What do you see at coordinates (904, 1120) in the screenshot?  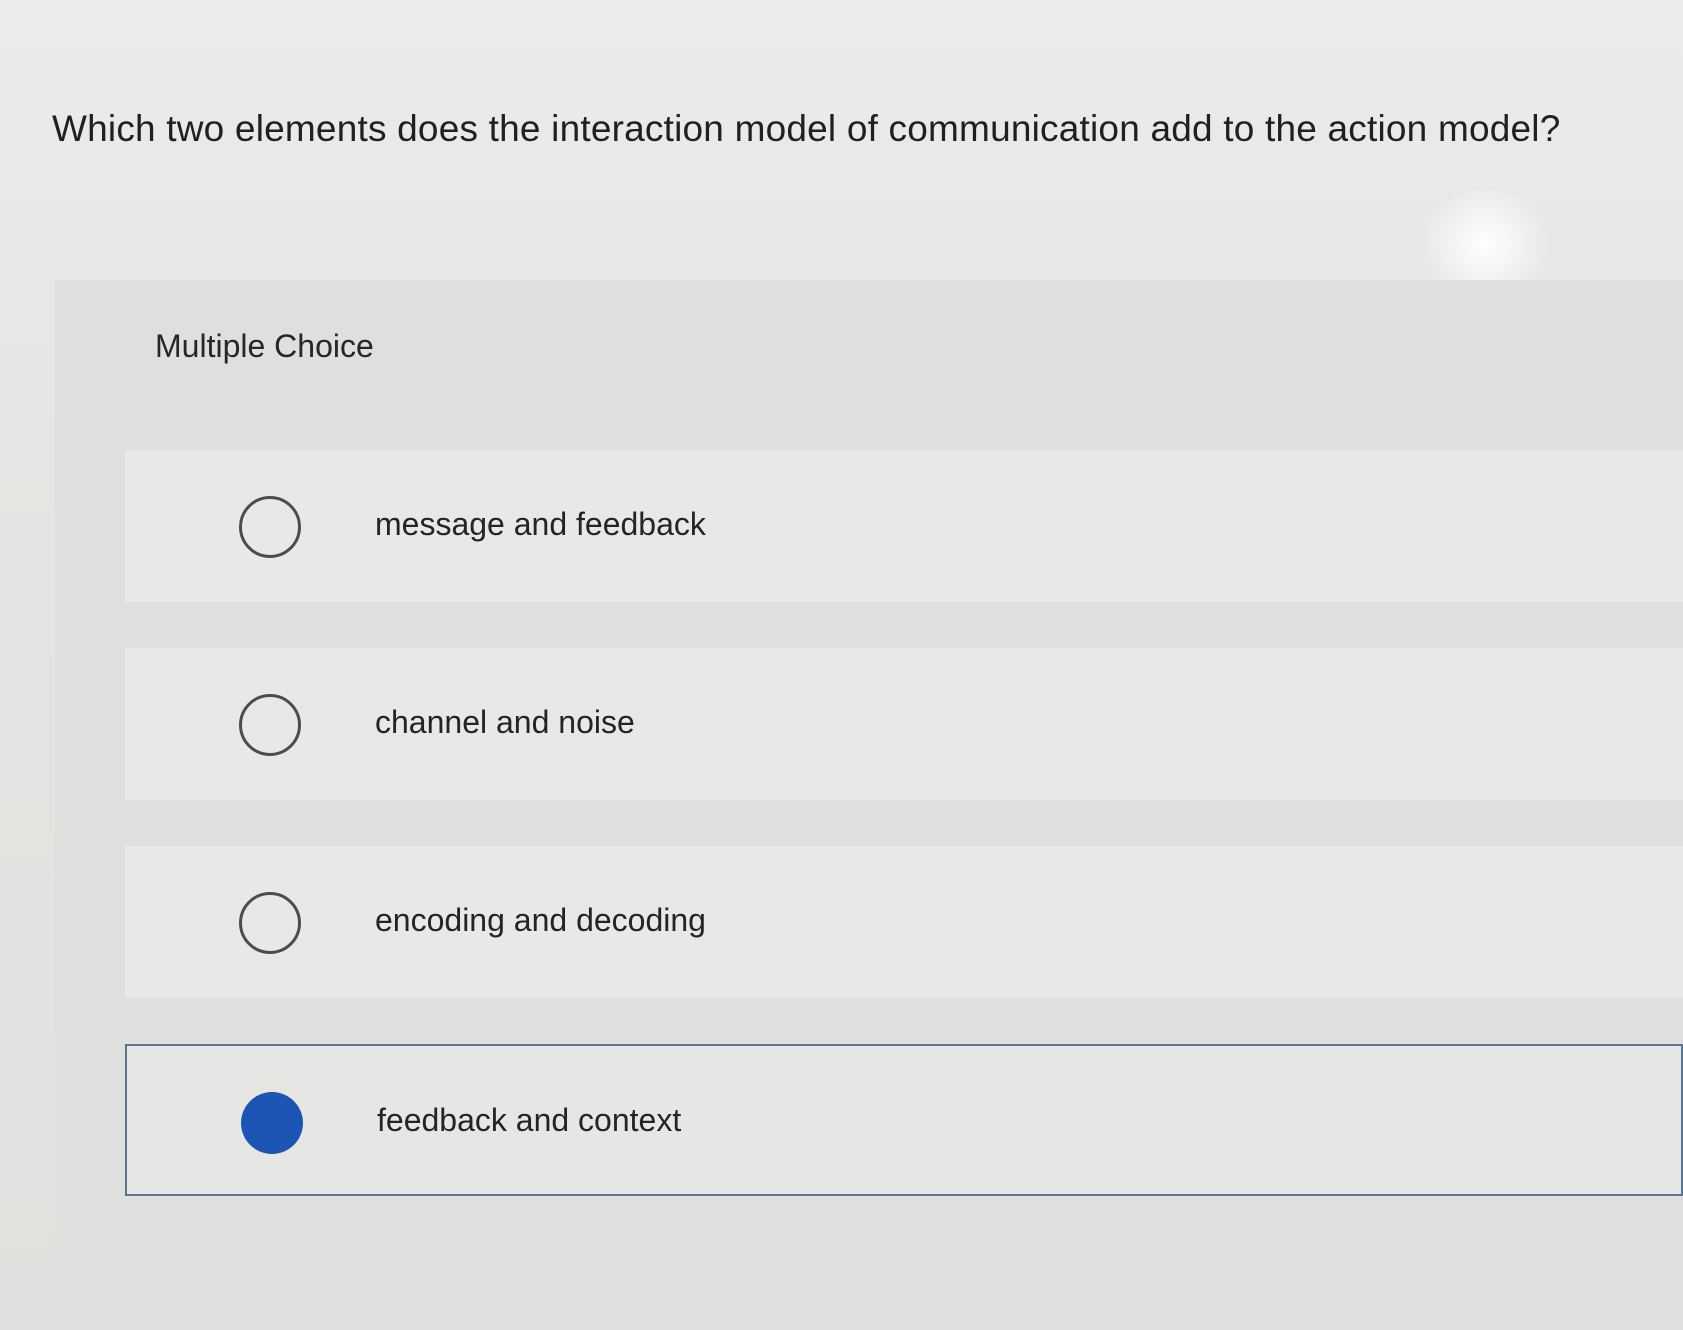 I see `option-feedback-and-context: feedback and context` at bounding box center [904, 1120].